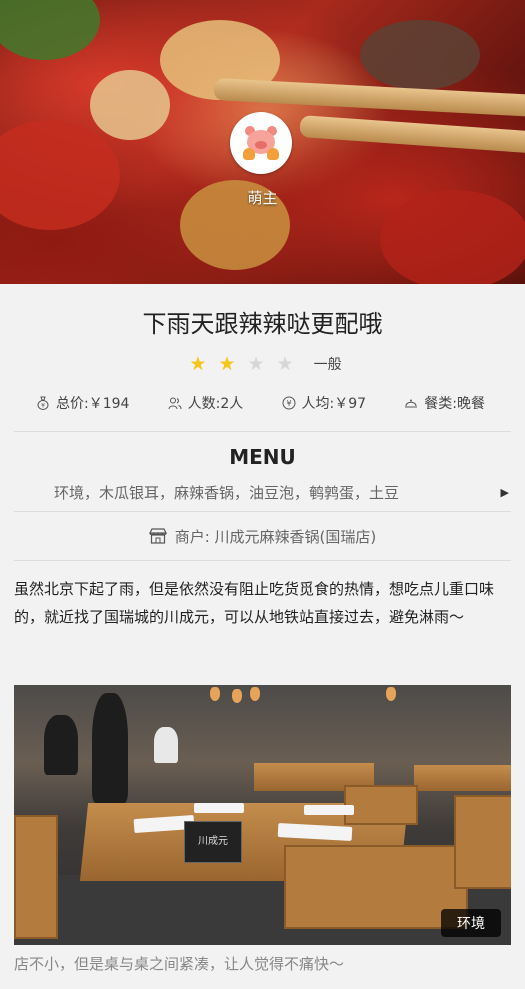  I want to click on menu-list: 环境，木瓜银耳，麻辣香锅，油豆泡，鹌鹑蛋，土豆 ▶, so click(262, 493).